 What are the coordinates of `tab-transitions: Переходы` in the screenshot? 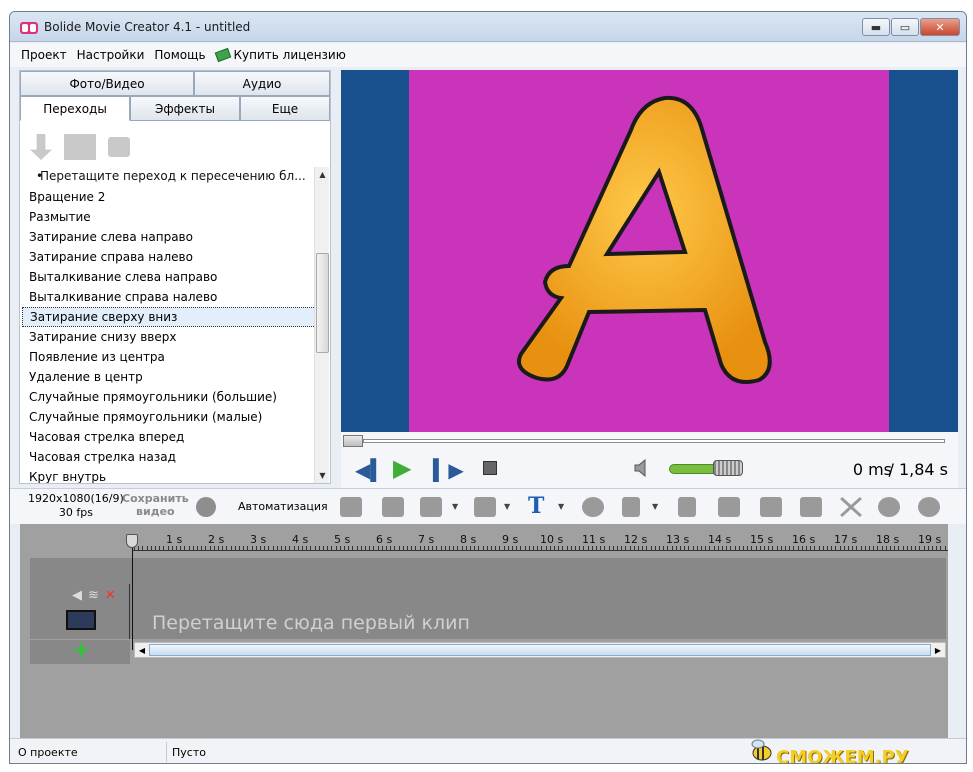 It's located at (75, 108).